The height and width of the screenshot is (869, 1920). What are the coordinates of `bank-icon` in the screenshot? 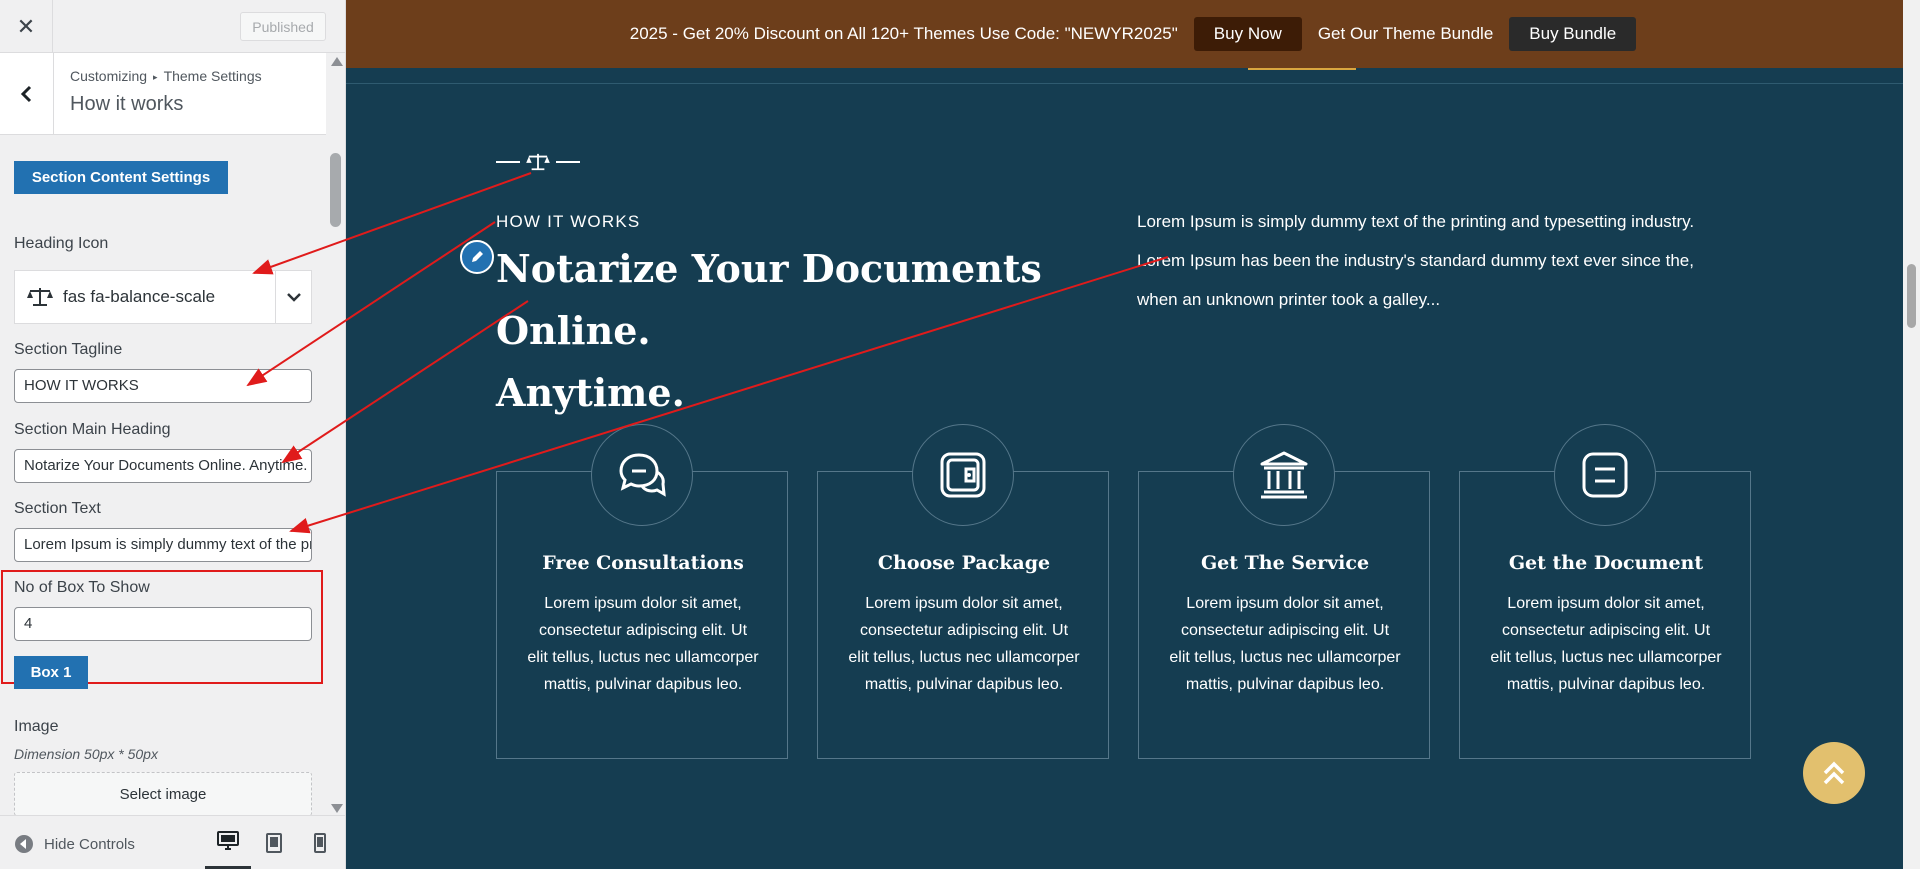 It's located at (1284, 475).